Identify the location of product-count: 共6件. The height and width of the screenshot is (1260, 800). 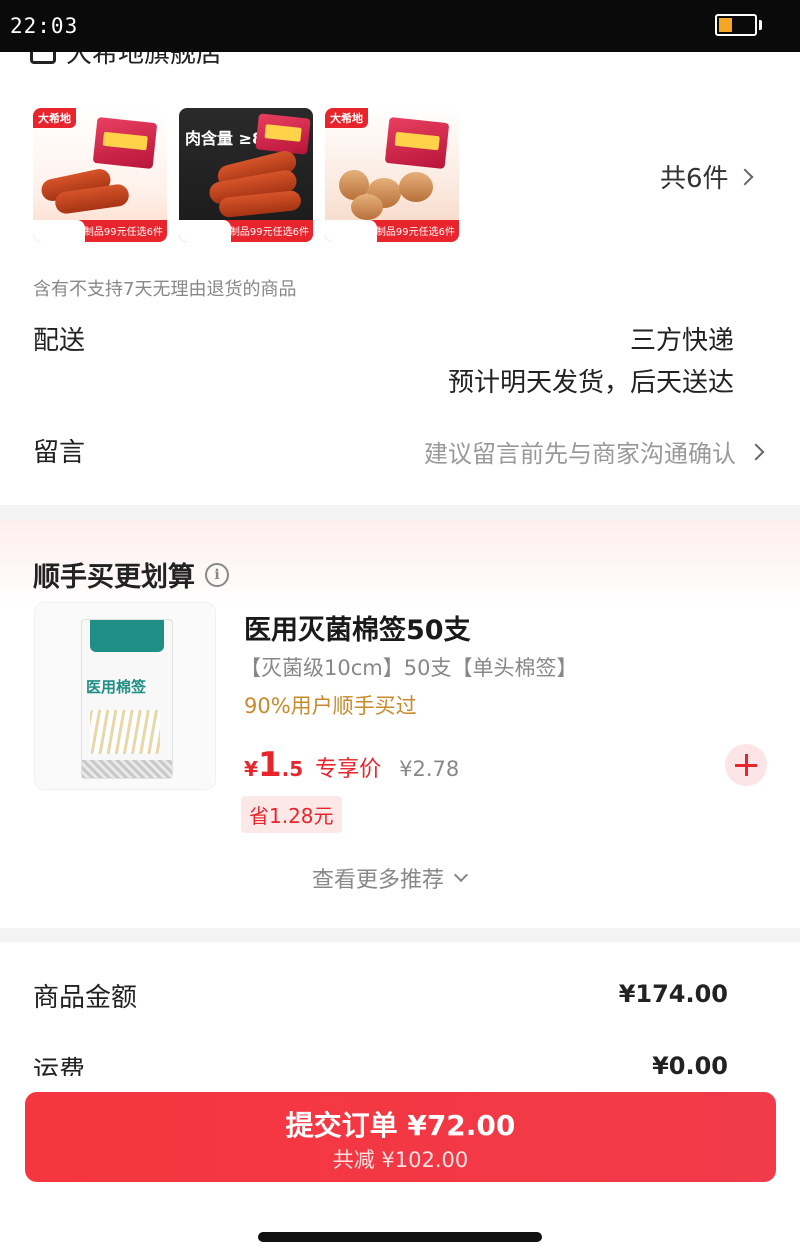
(694, 179).